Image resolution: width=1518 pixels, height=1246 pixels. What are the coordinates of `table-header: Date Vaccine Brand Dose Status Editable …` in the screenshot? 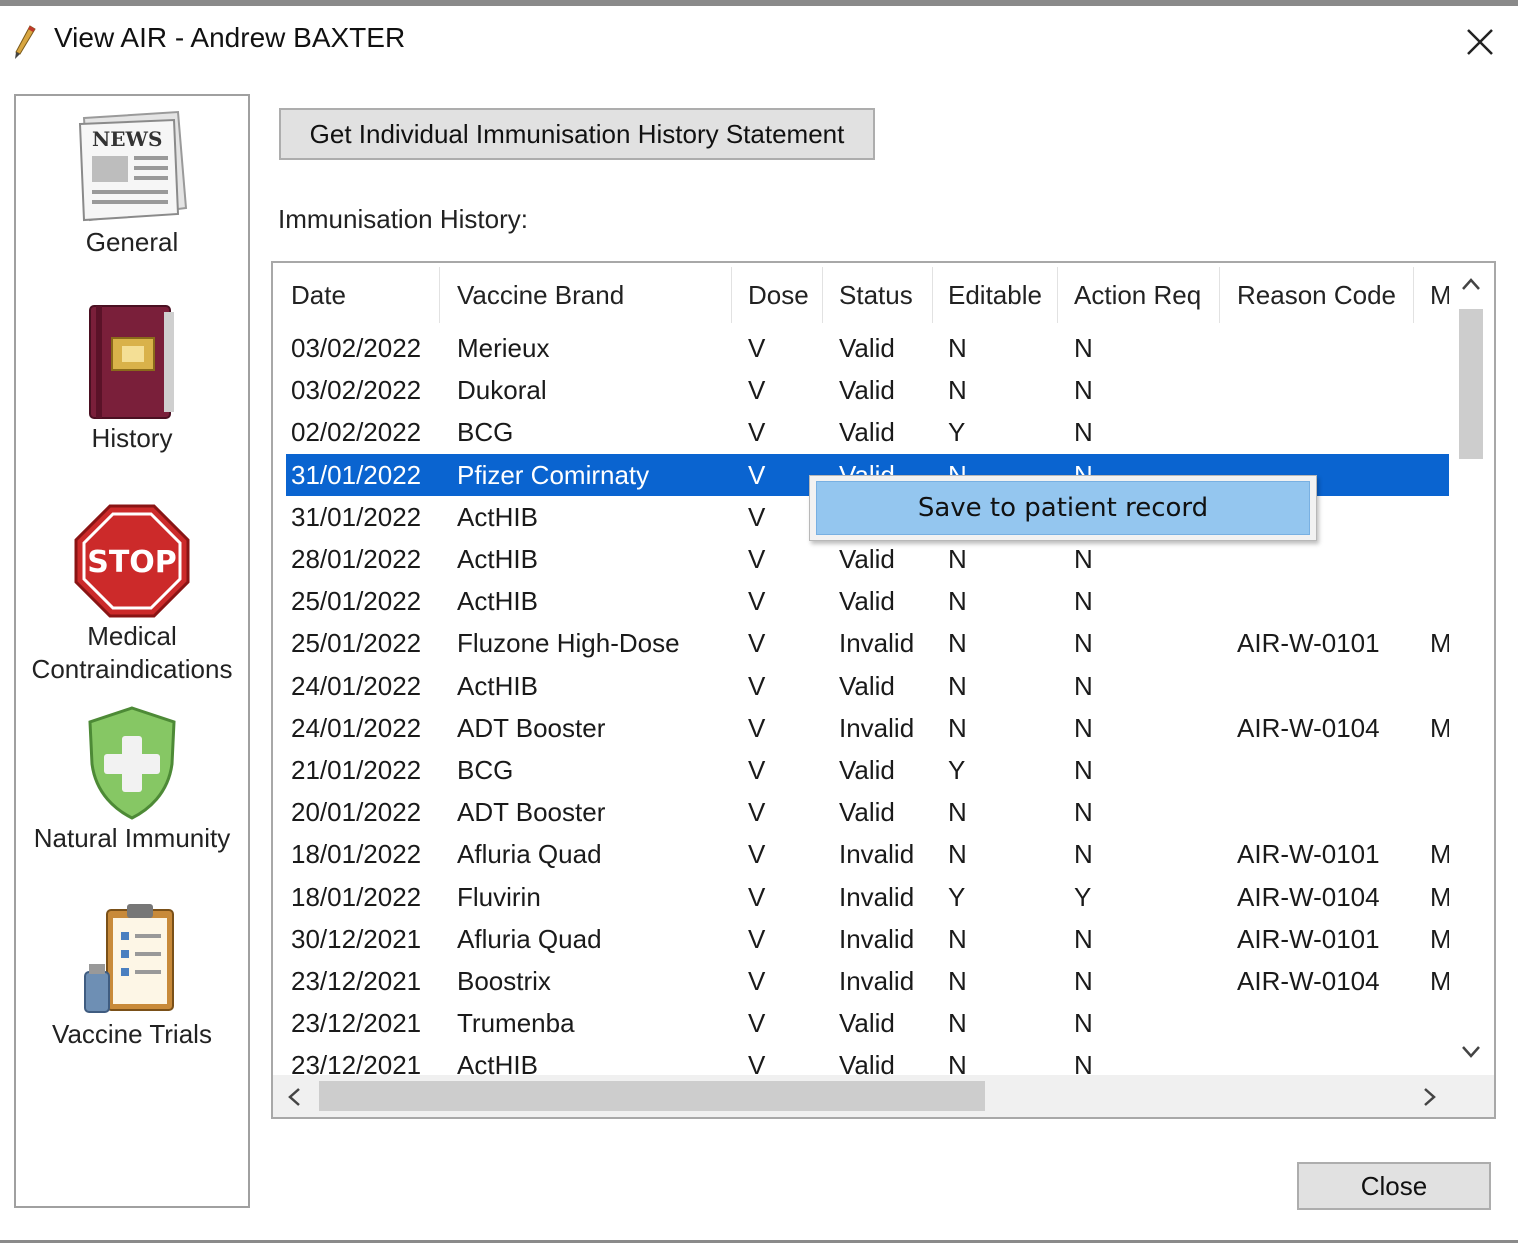 It's located at (861, 295).